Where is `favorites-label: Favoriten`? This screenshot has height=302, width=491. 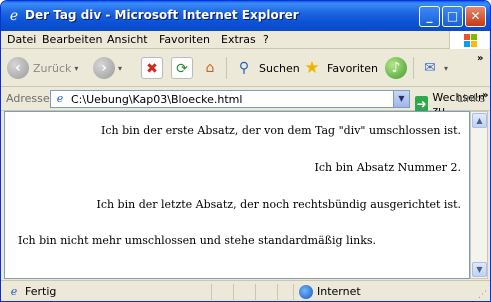 favorites-label: Favoriten is located at coordinates (352, 68).